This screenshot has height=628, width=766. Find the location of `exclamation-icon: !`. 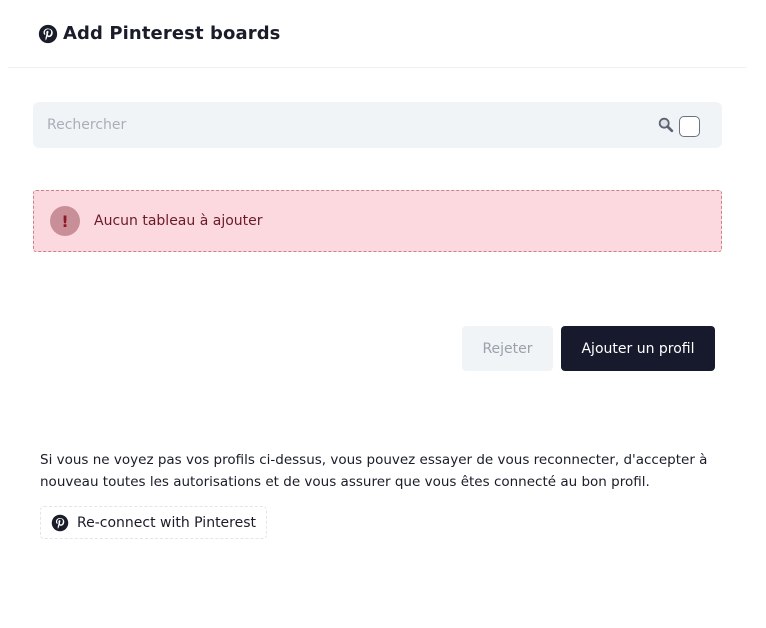

exclamation-icon: ! is located at coordinates (65, 221).